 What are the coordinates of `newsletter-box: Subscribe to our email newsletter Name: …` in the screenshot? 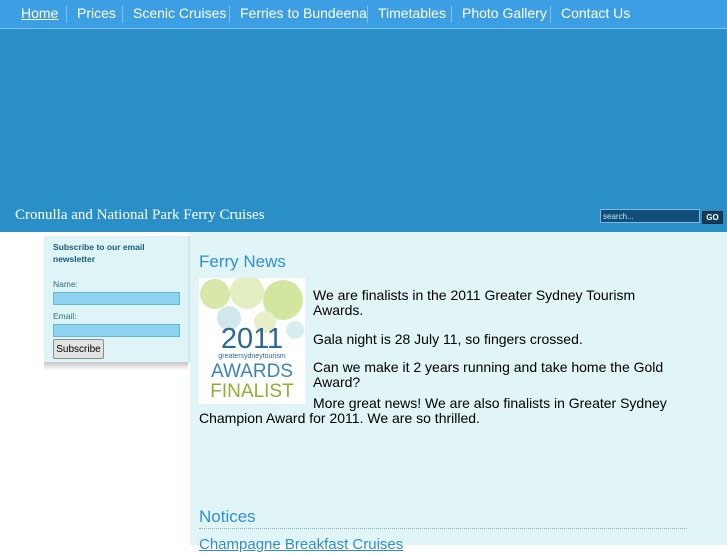 It's located at (117, 299).